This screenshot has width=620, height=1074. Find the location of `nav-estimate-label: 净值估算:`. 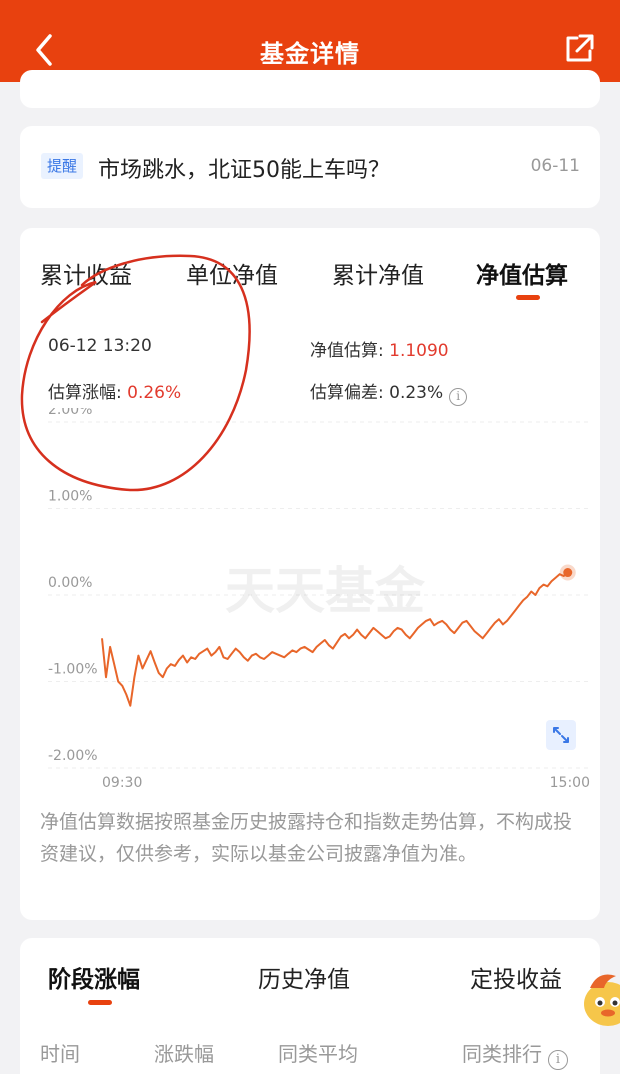

nav-estimate-label: 净值估算: is located at coordinates (350, 351).